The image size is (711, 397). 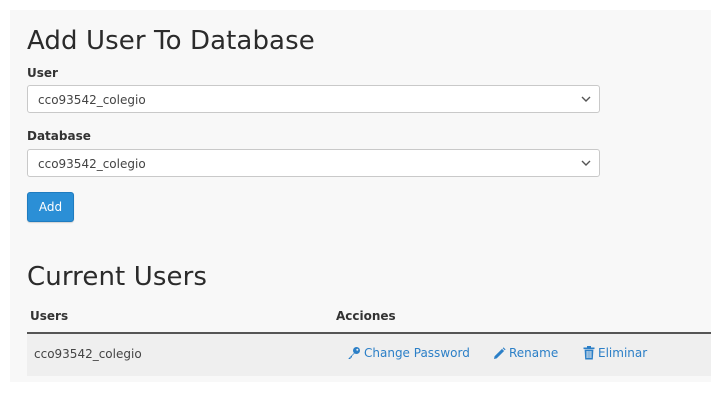 What do you see at coordinates (88, 354) in the screenshot?
I see `user-name-cell: cco93542_colegio` at bounding box center [88, 354].